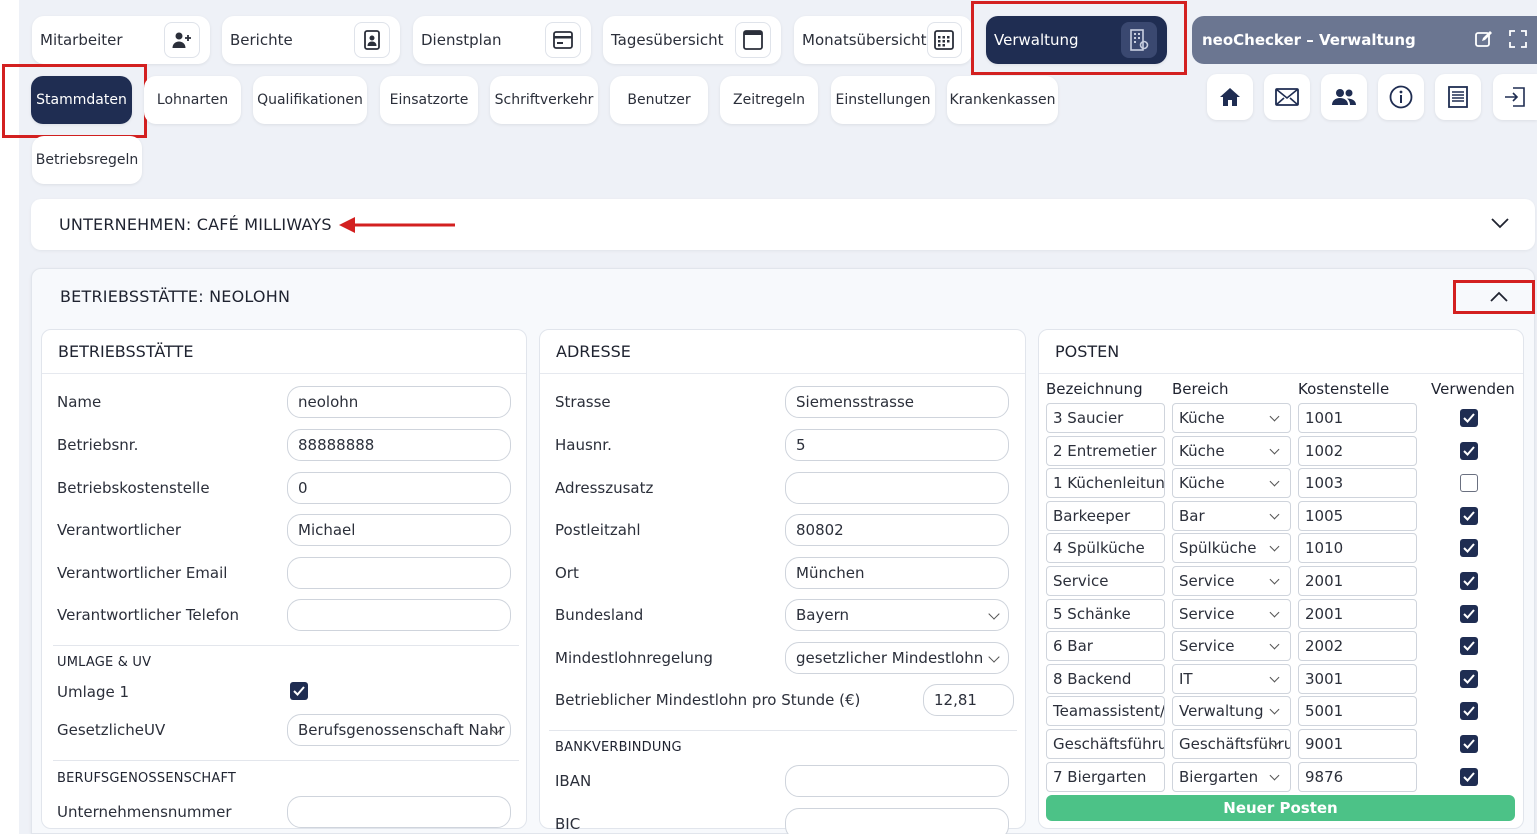 This screenshot has width=1537, height=834. What do you see at coordinates (87, 160) in the screenshot?
I see `tab-betriebsregeln: Betriebsregeln` at bounding box center [87, 160].